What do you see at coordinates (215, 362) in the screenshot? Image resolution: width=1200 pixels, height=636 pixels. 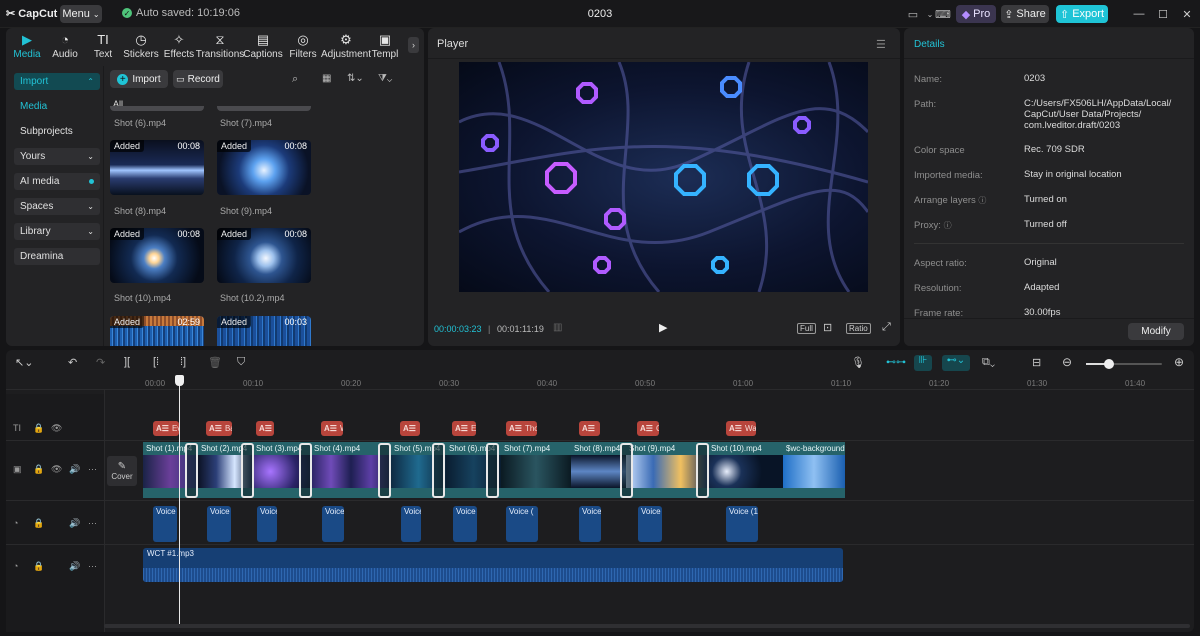 I see `delete-icon: 🗑` at bounding box center [215, 362].